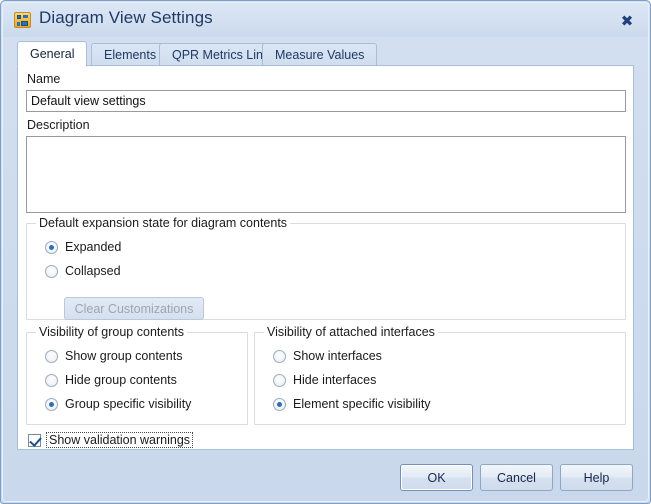  What do you see at coordinates (335, 380) in the screenshot?
I see `radio-hide-interfaces-label: Hide interfaces` at bounding box center [335, 380].